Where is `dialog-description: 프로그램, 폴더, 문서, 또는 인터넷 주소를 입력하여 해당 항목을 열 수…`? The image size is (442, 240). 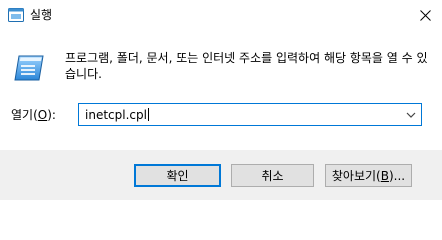
dialog-description: 프로그램, 폴더, 문서, 또는 인터넷 주소를 입력하여 해당 항목을 열 수… is located at coordinates (246, 66).